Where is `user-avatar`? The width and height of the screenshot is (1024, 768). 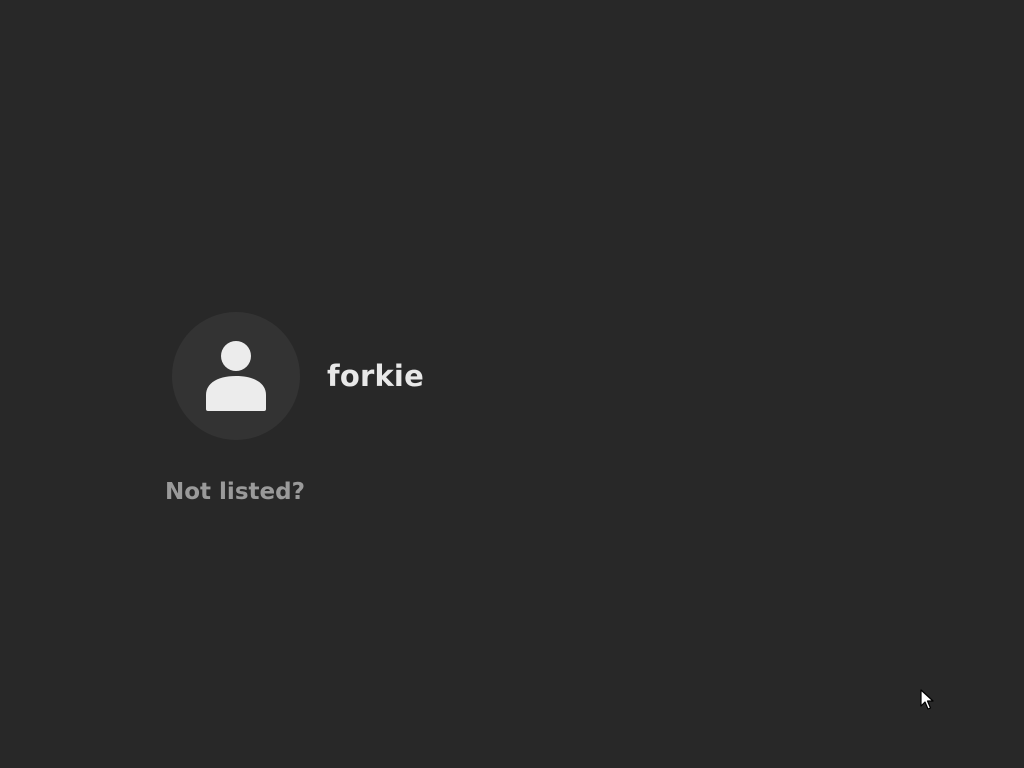 user-avatar is located at coordinates (236, 376).